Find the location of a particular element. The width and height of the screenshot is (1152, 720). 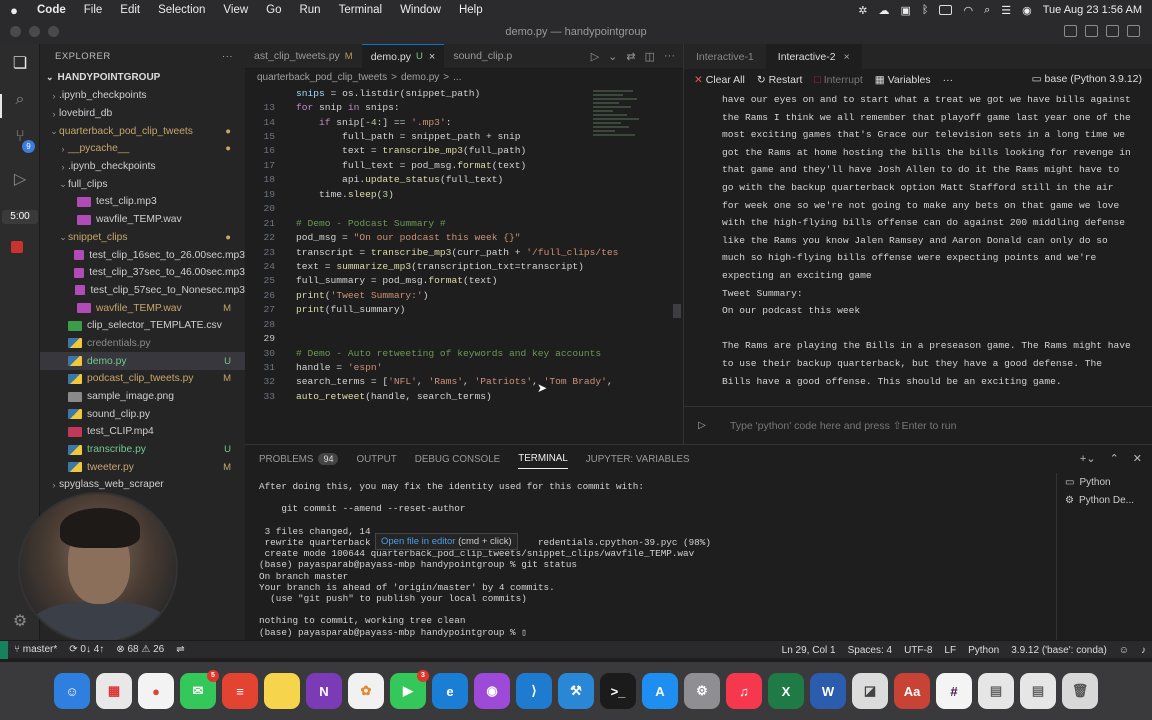

end-of-line: LF is located at coordinates (950, 650).